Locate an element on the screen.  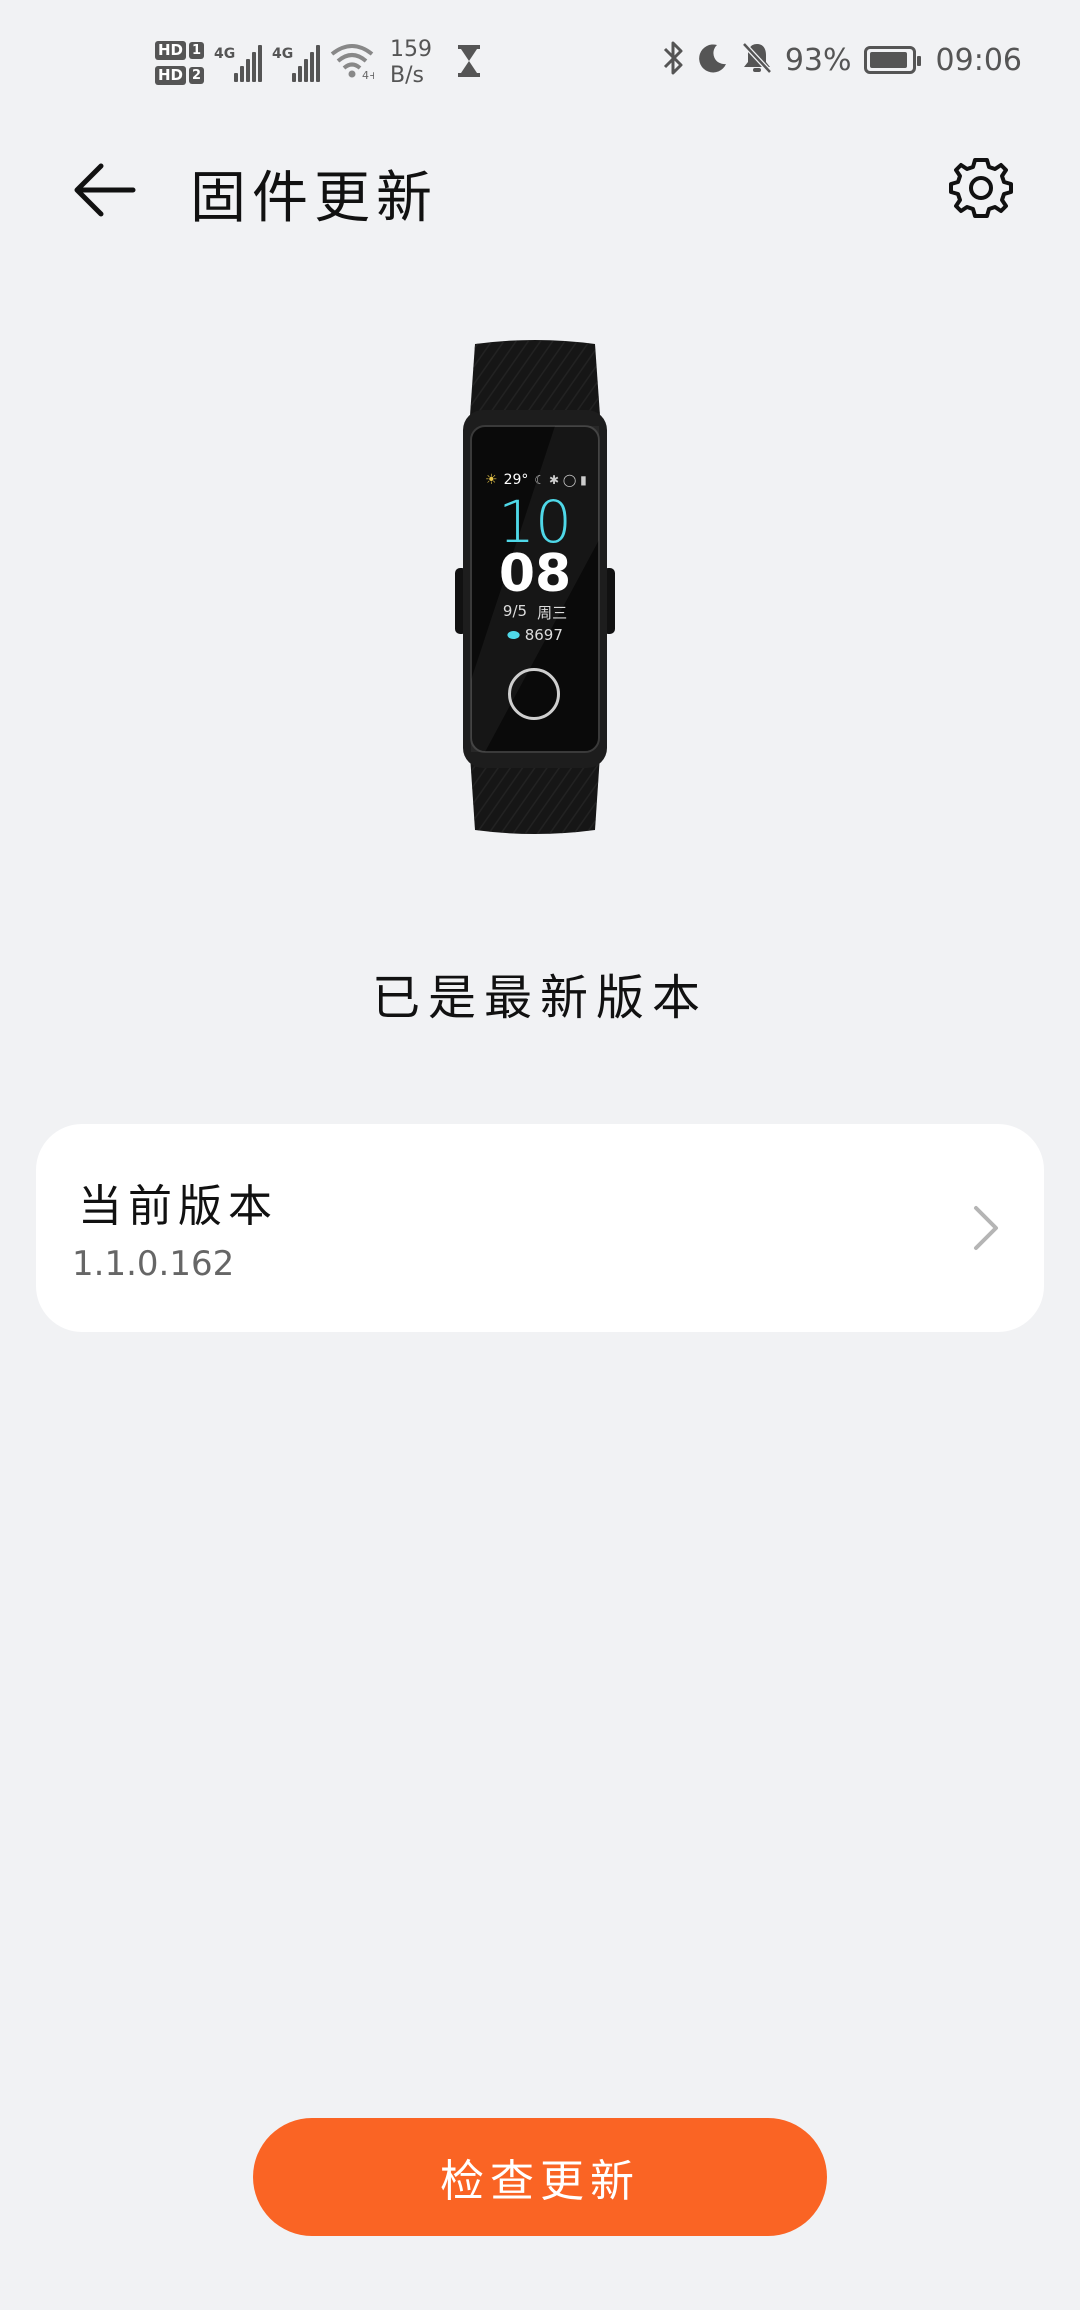
bell-off-icon is located at coordinates (757, 60).